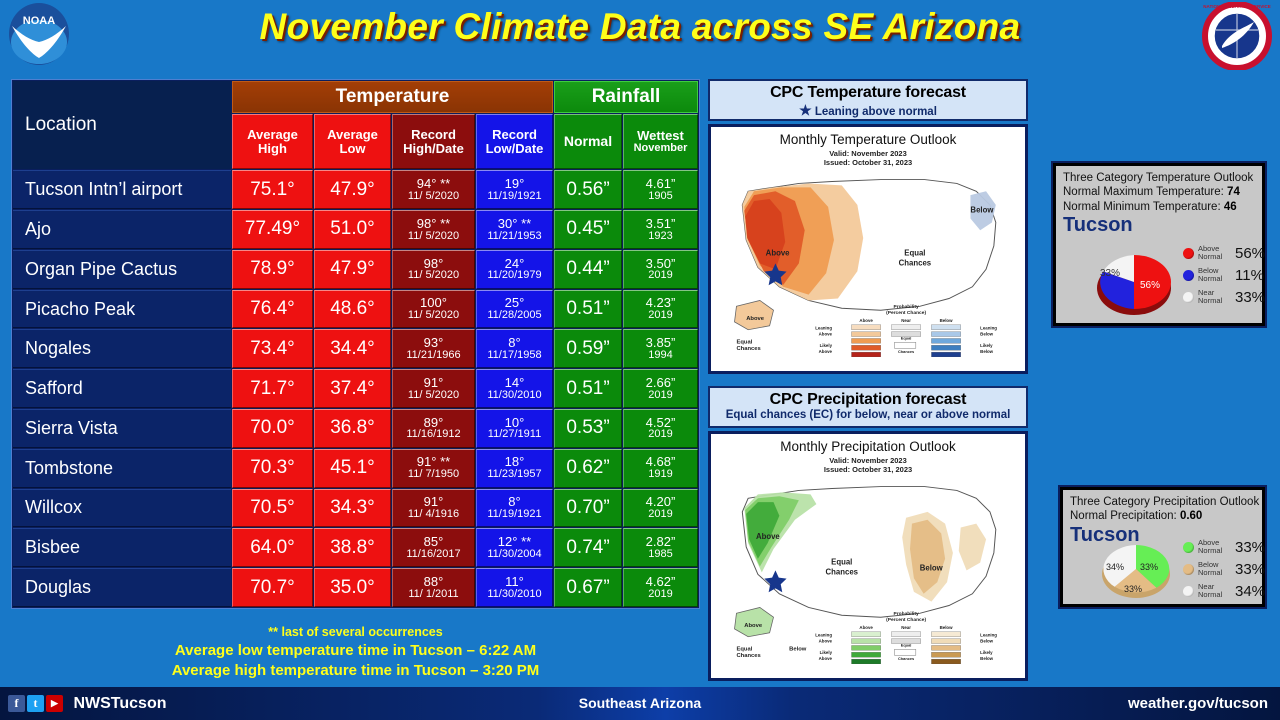 This screenshot has height=720, width=1280. What do you see at coordinates (1250, 297) in the screenshot?
I see `legend-percent-near: 33%` at bounding box center [1250, 297].